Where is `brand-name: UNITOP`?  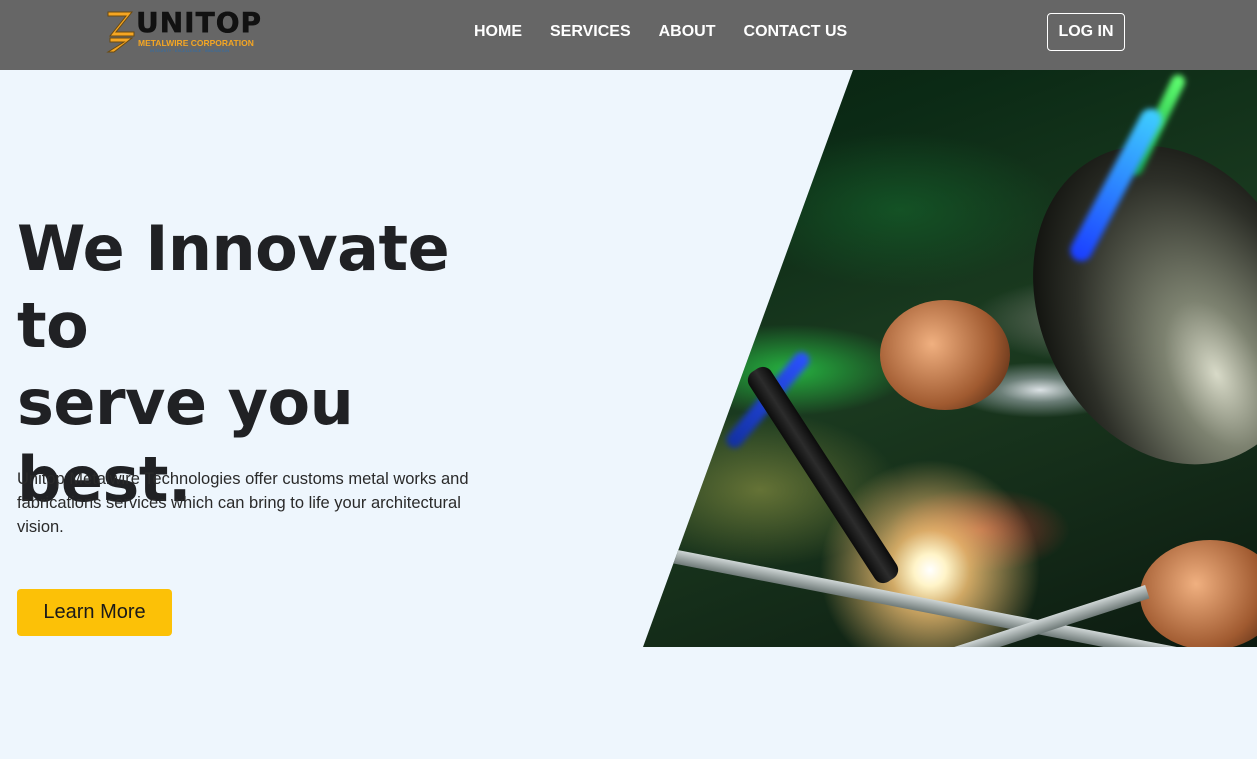
brand-name: UNITOP is located at coordinates (199, 22).